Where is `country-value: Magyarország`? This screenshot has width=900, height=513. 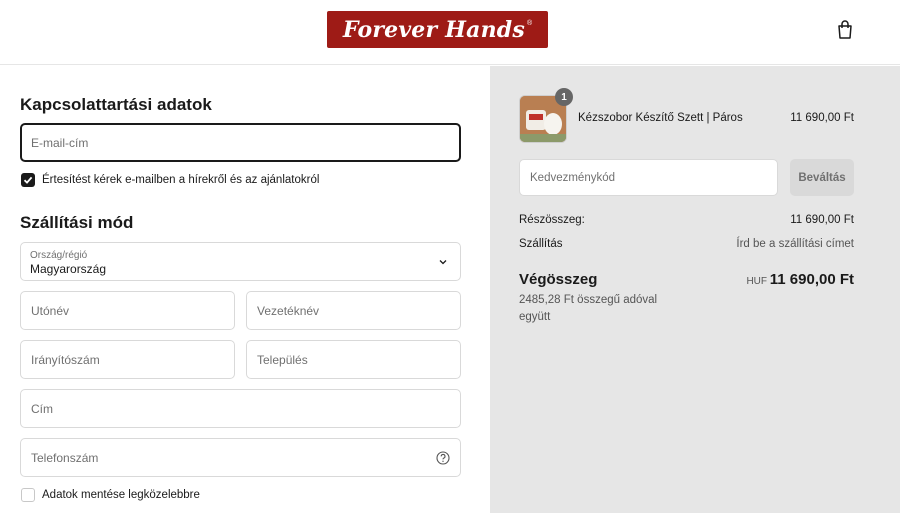
country-value: Magyarország is located at coordinates (68, 269).